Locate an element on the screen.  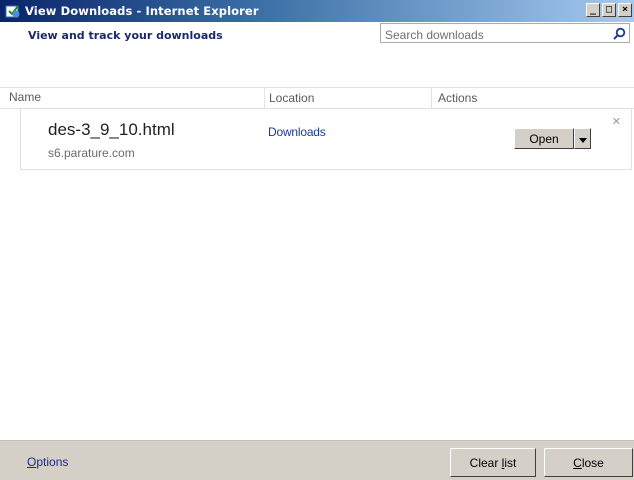
footer: Options Clear list Close is located at coordinates (317, 460).